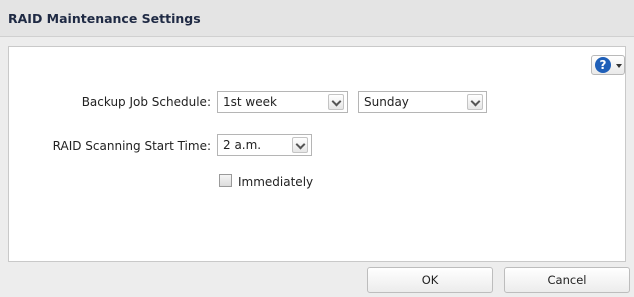  I want to click on backup-schedule-label: Backup Job Schedule:, so click(146, 102).